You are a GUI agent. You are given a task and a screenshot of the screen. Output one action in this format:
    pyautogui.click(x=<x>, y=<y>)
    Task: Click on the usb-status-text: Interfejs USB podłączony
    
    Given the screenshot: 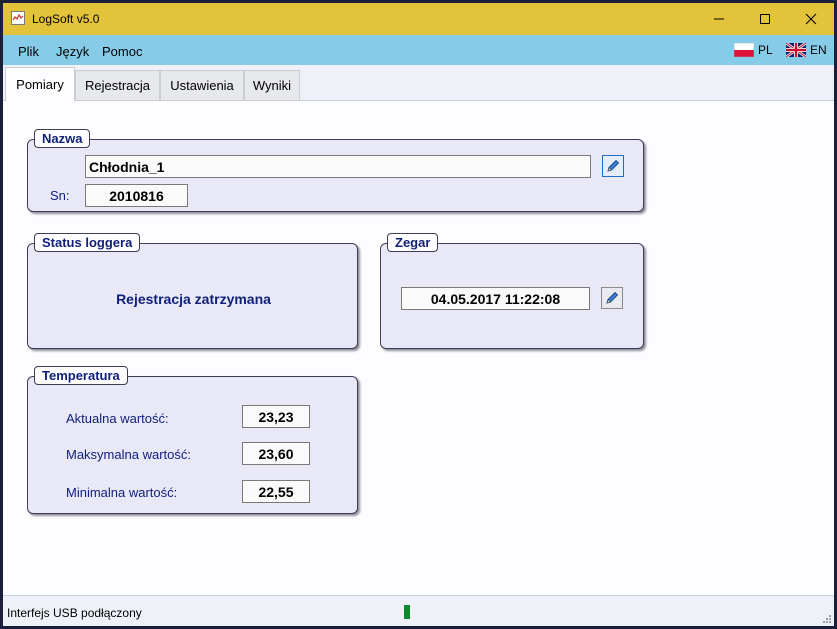 What is the action you would take?
    pyautogui.click(x=74, y=613)
    